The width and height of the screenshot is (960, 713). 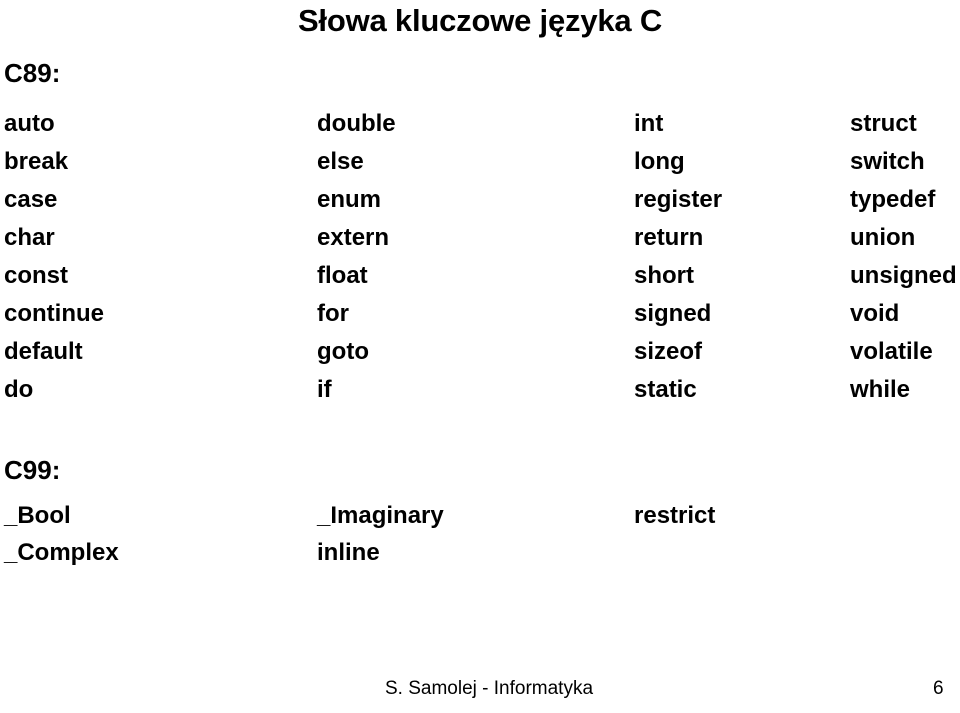 I want to click on keyword-cell: if, so click(x=324, y=389).